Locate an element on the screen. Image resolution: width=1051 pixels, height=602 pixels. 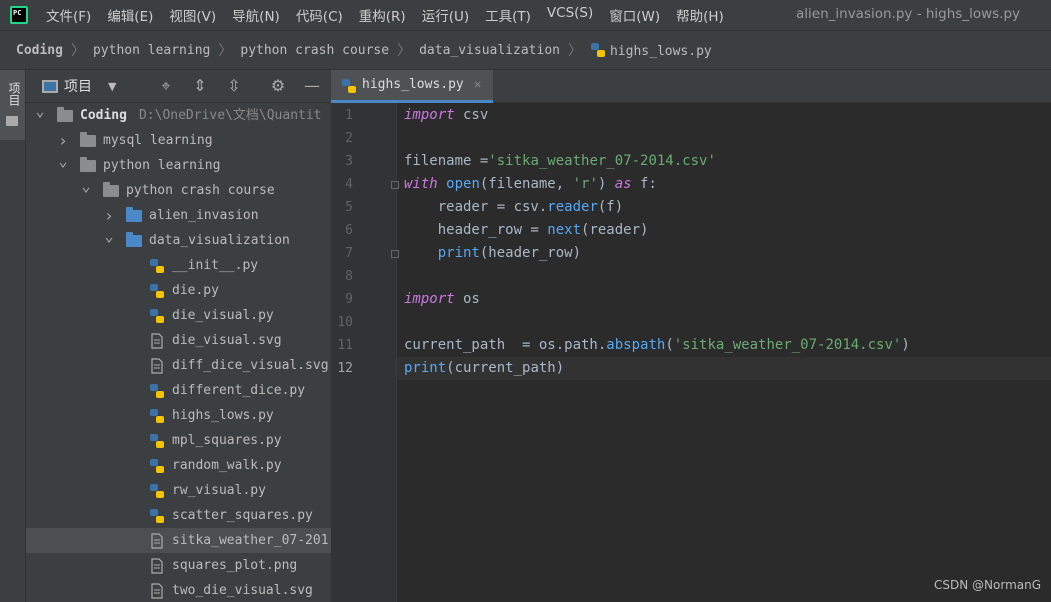
menu-item: 导航(N) is located at coordinates (256, 15).